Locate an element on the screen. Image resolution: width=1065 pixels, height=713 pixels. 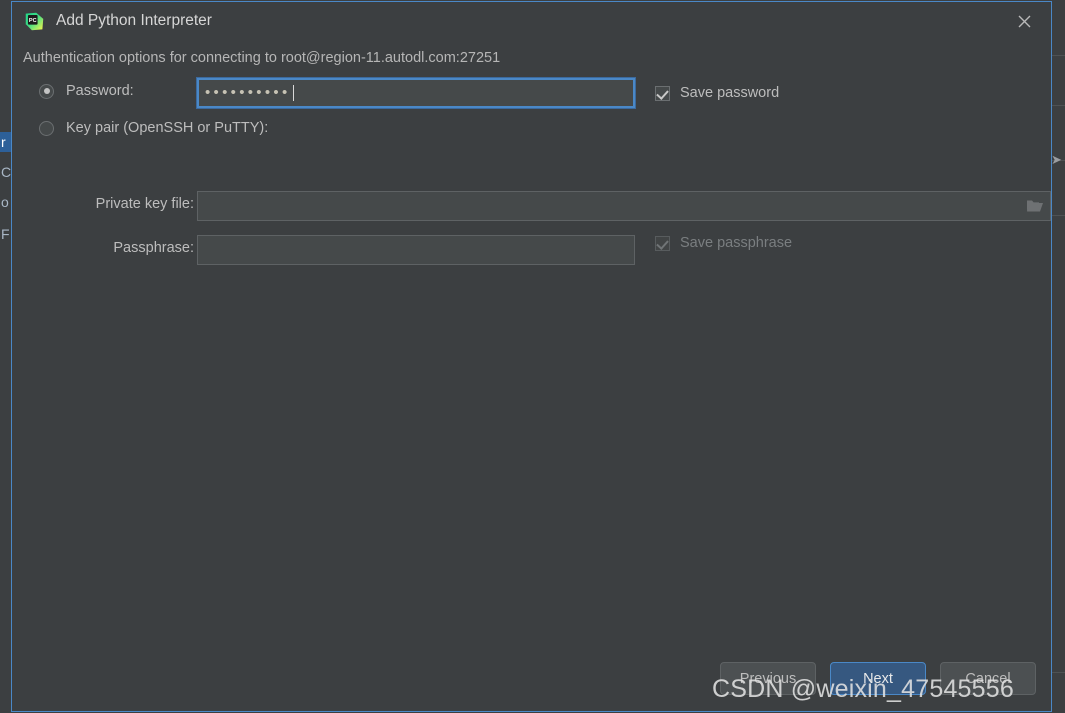
dialog-title-bar: PC Add Python Interpreter is located at coordinates (531, 21).